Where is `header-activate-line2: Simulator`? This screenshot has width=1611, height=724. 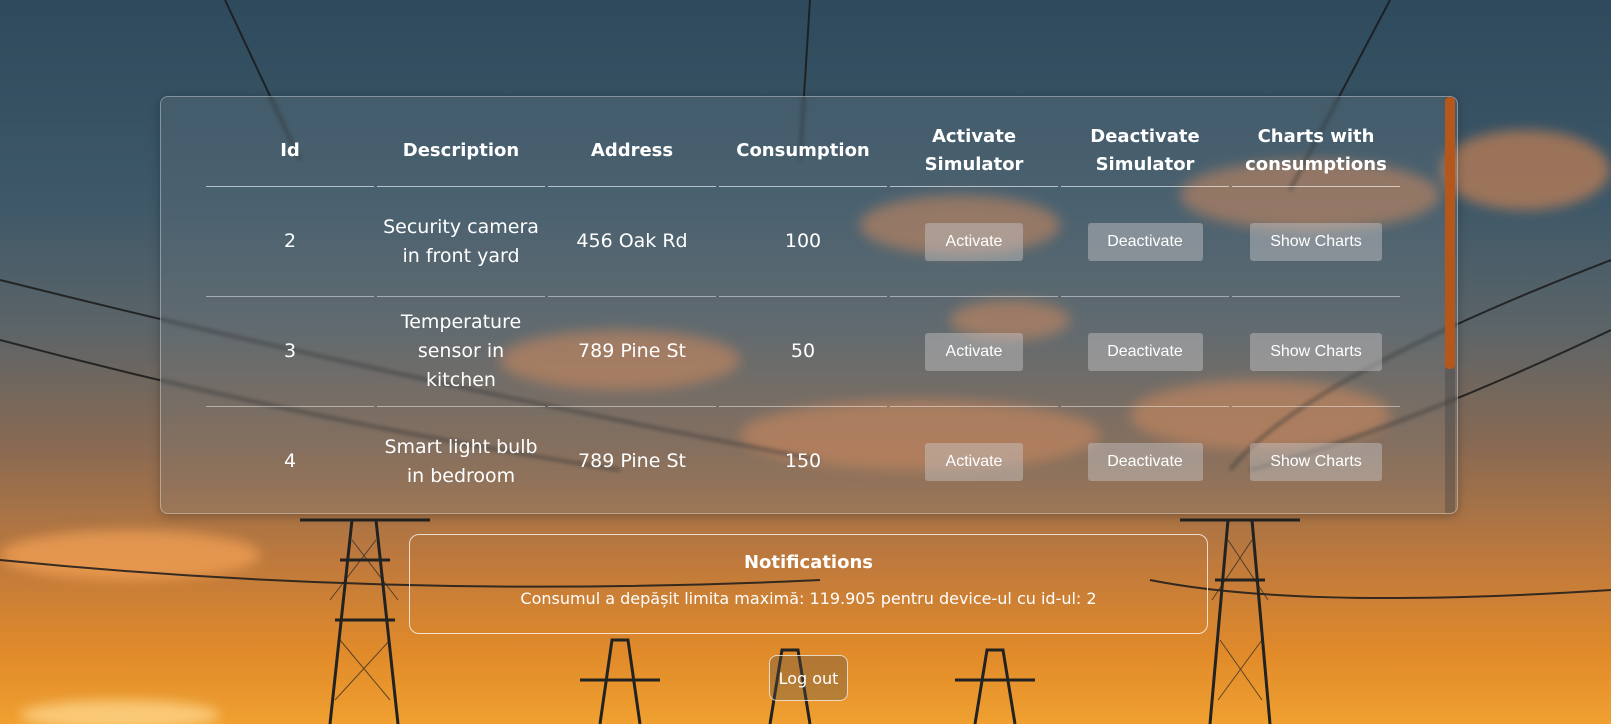 header-activate-line2: Simulator is located at coordinates (974, 164).